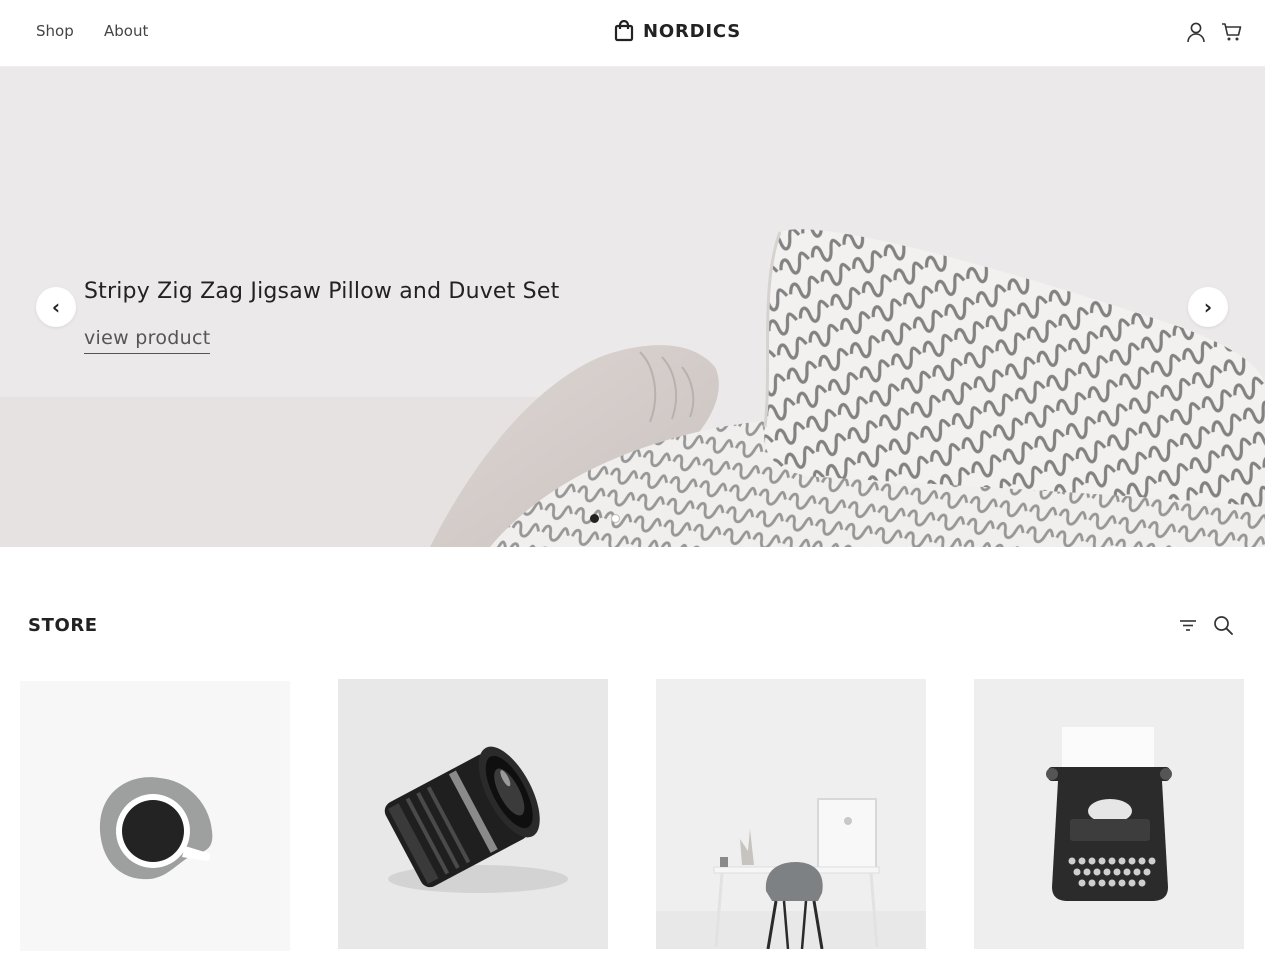 The height and width of the screenshot is (958, 1265). I want to click on carousel-prev-button: ‹, so click(56, 307).